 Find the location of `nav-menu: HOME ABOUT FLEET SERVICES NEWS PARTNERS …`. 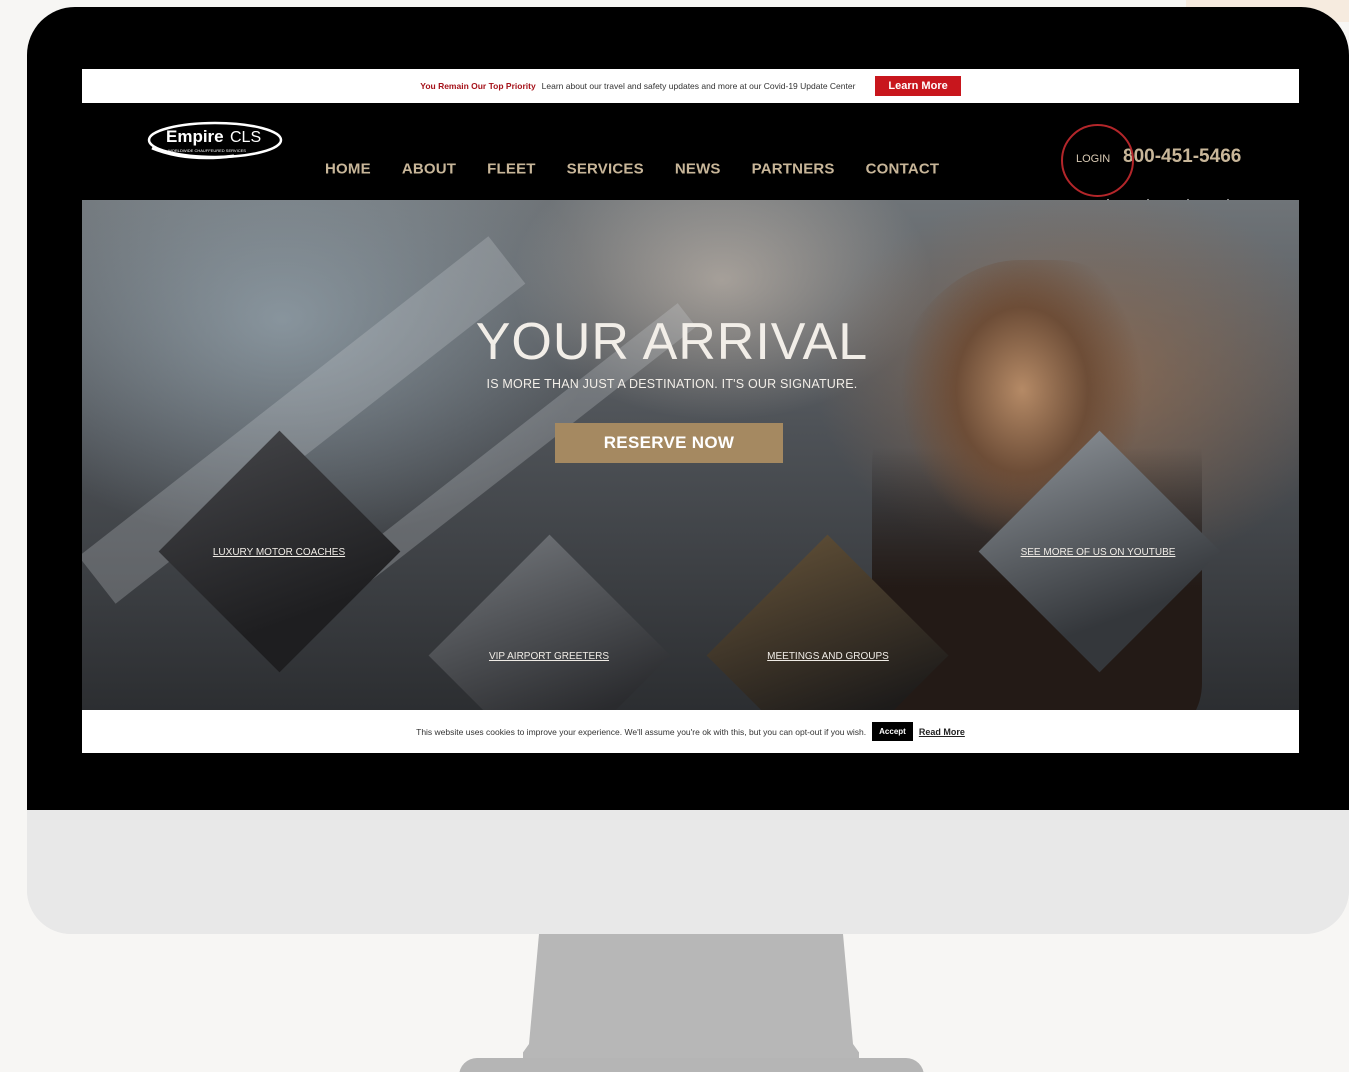

nav-menu: HOME ABOUT FLEET SERVICES NEWS PARTNERS … is located at coordinates (632, 169).